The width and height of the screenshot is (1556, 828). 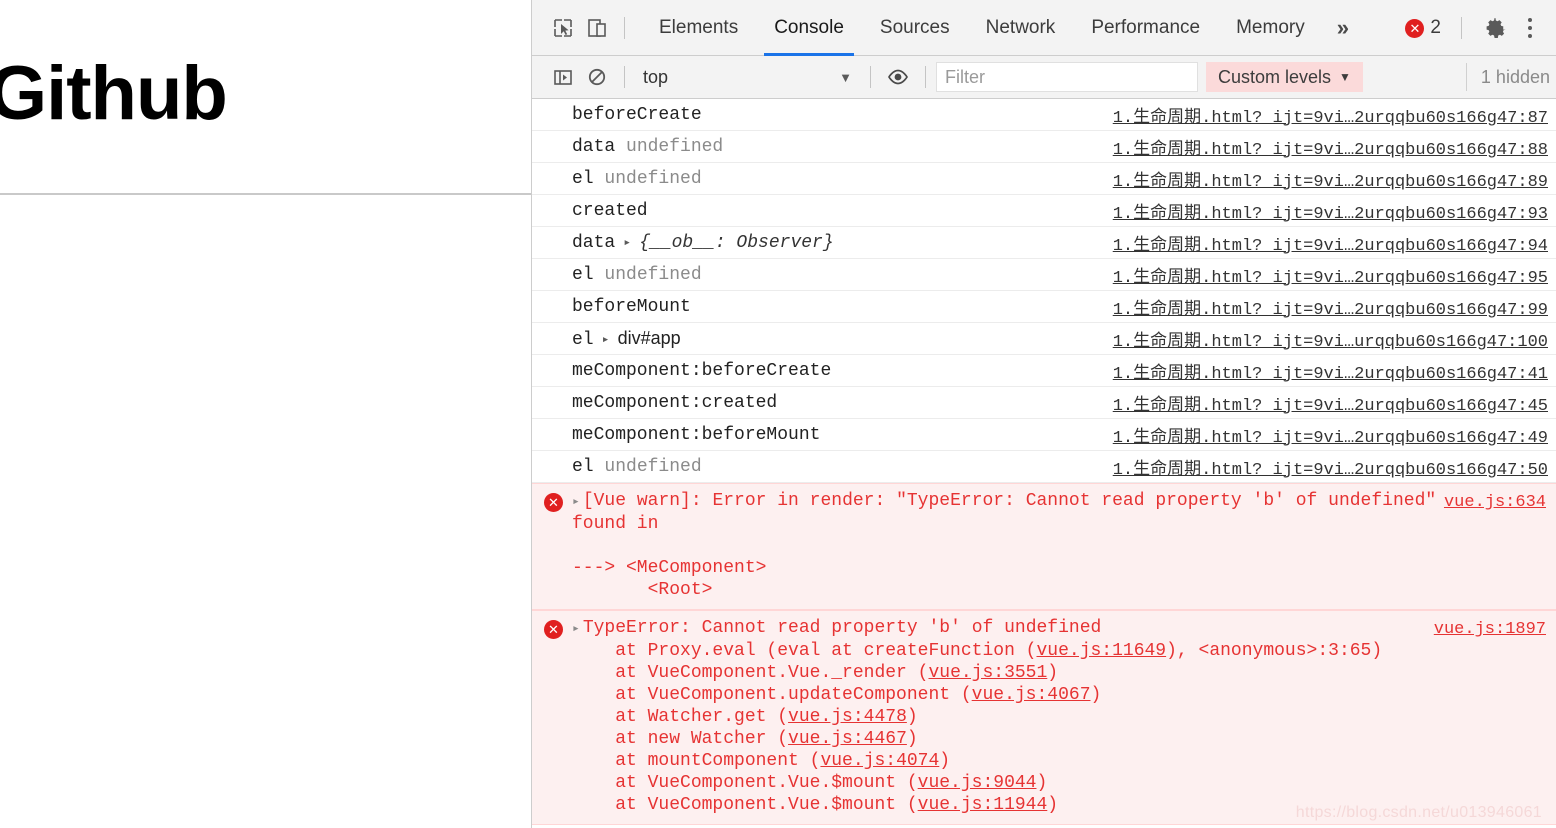 I want to click on kebab-menu-icon, so click(x=1530, y=28).